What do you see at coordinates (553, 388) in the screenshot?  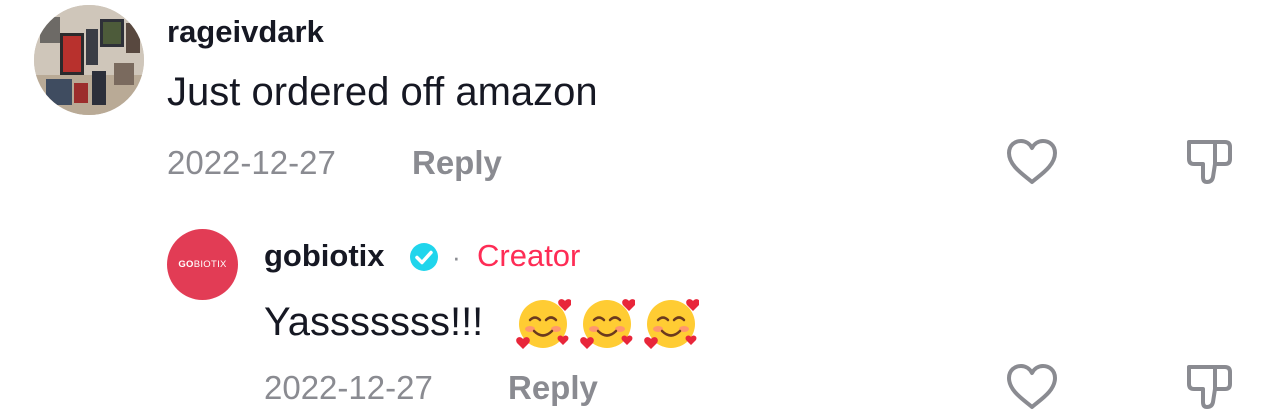 I see `reply-reply-button: Reply` at bounding box center [553, 388].